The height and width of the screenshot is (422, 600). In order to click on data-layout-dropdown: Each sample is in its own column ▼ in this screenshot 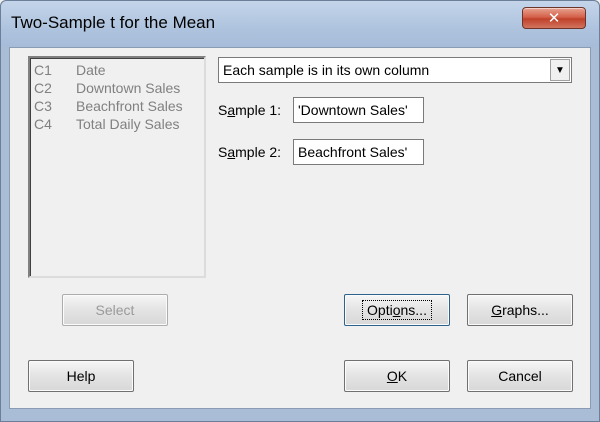, I will do `click(395, 70)`.